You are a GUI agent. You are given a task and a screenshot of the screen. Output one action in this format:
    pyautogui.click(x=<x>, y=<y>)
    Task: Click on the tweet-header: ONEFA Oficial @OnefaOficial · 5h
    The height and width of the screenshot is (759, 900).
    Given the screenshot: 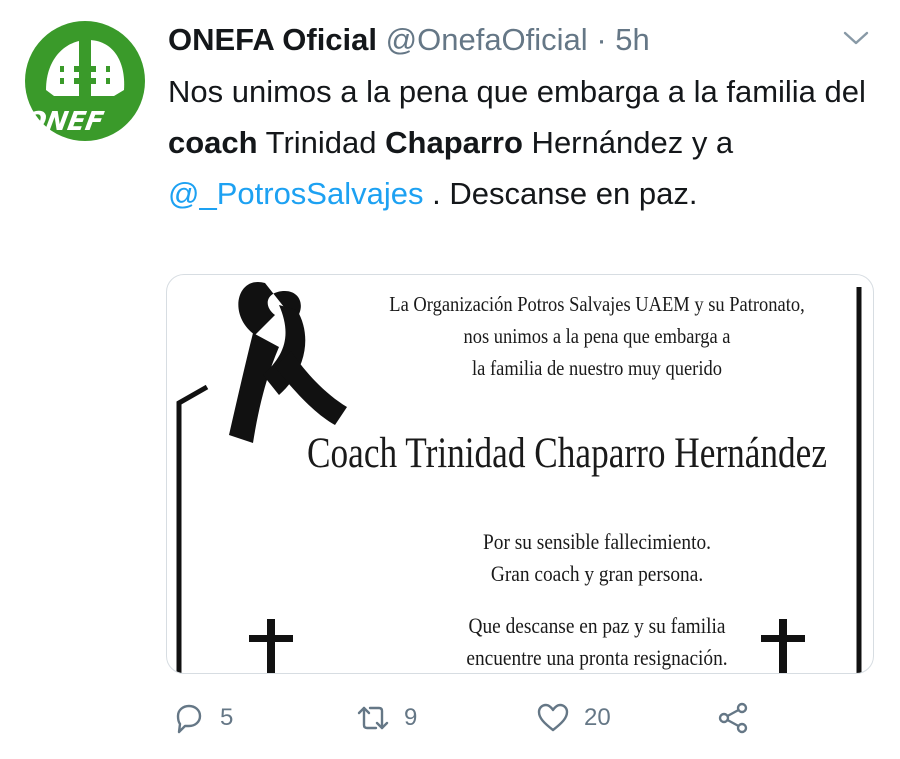 What is the action you would take?
    pyautogui.click(x=504, y=40)
    